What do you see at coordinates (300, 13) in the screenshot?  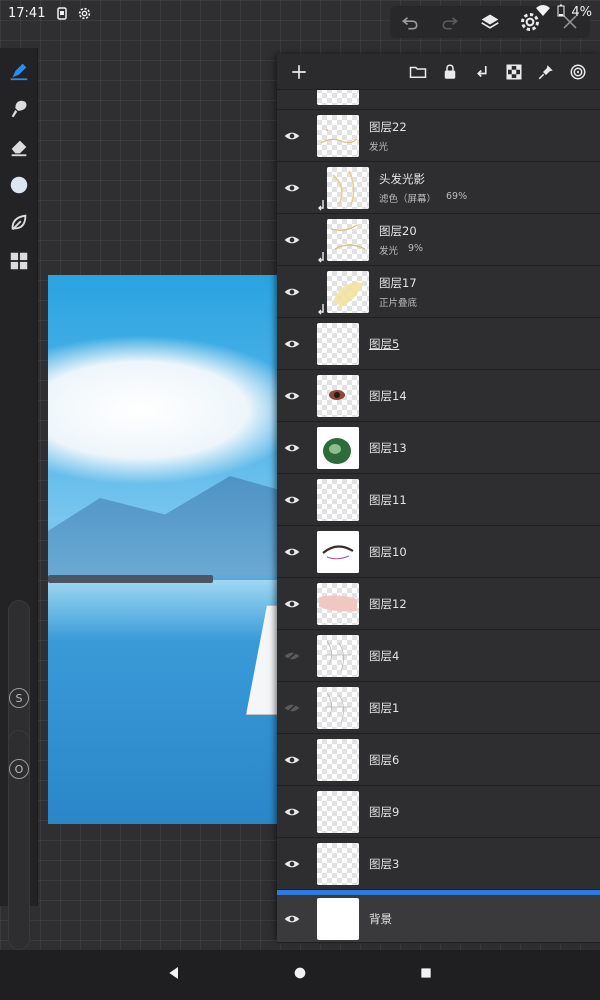 I see `status-bar: 17:41 4%` at bounding box center [300, 13].